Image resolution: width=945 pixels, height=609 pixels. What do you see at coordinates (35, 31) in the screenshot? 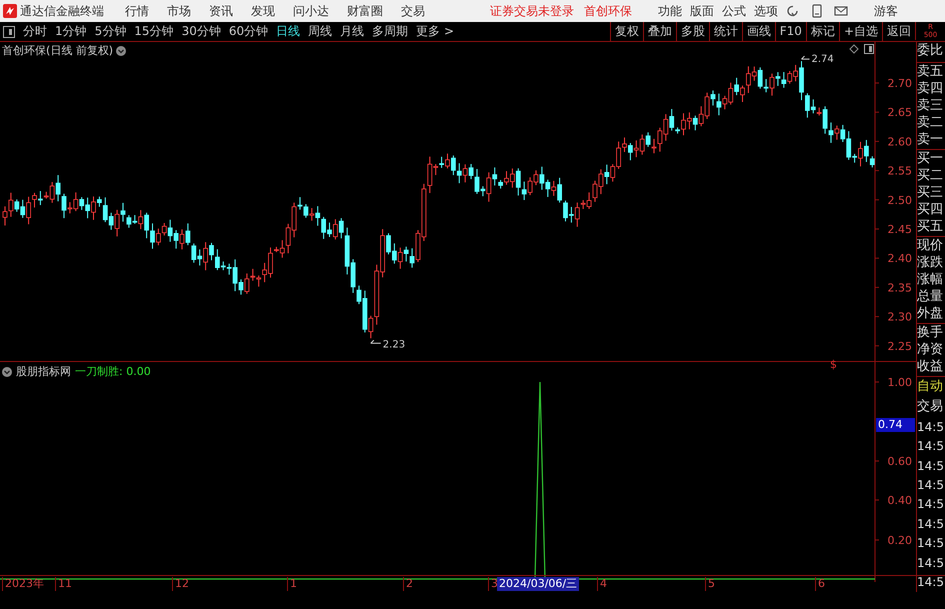
I see `period-tab: 分时` at bounding box center [35, 31].